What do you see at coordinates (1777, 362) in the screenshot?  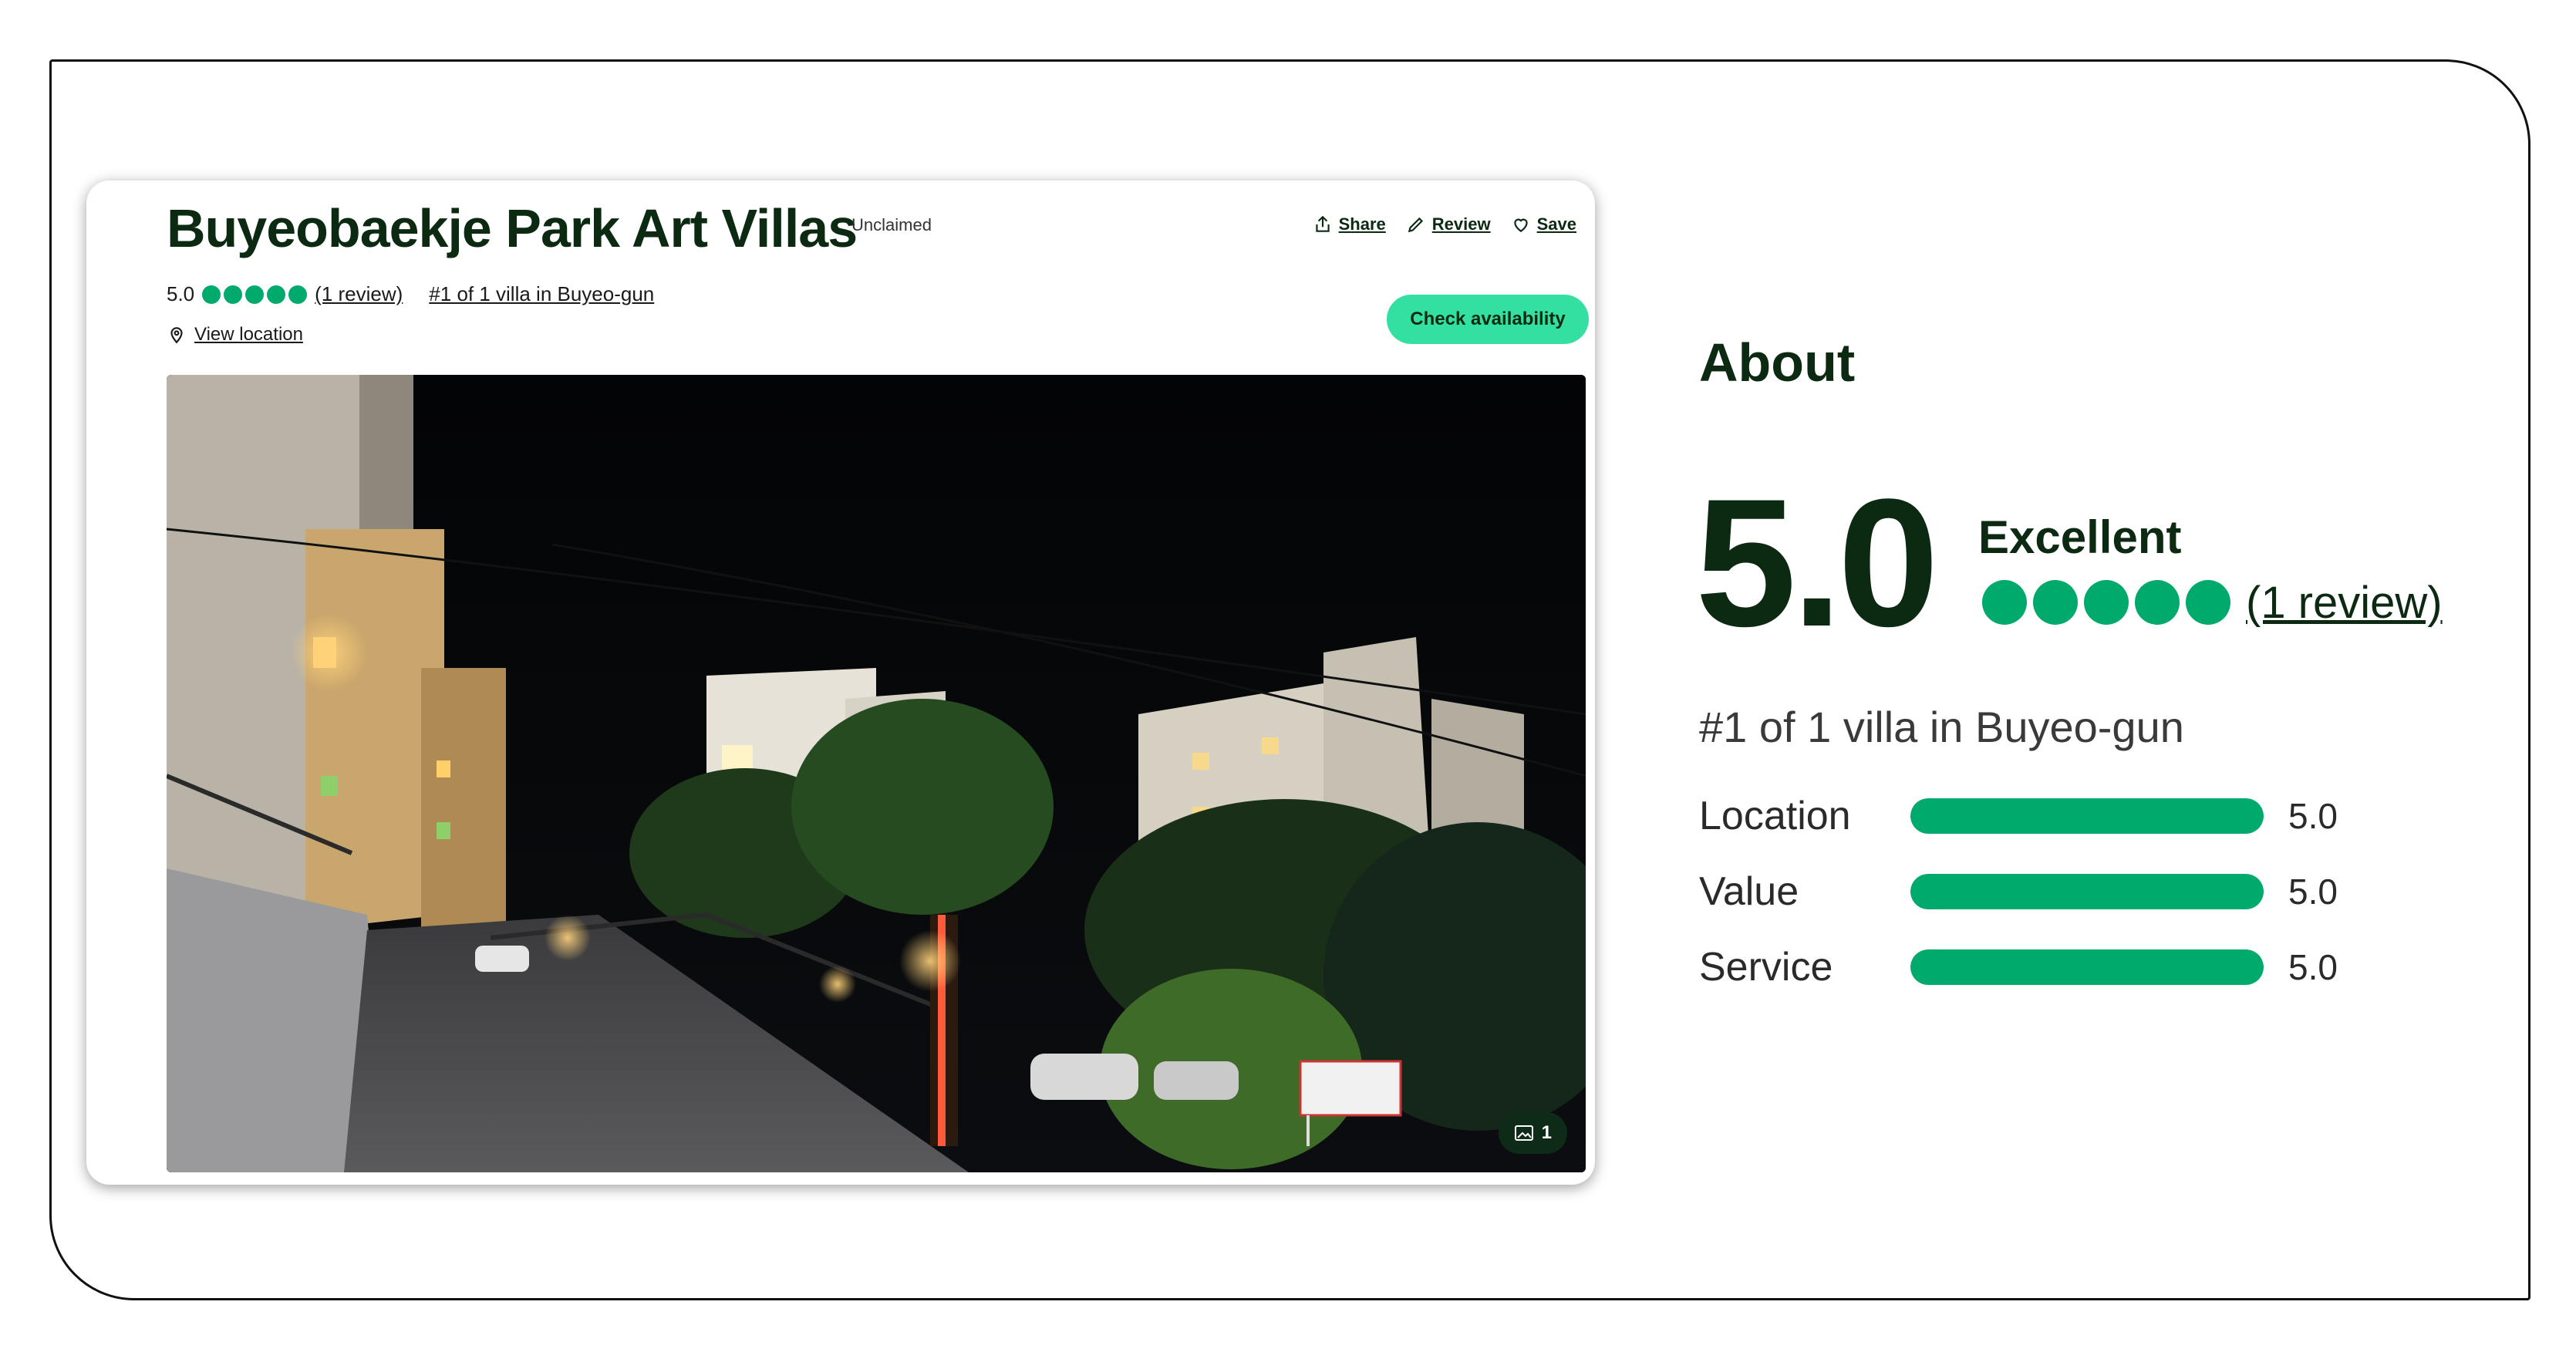 I see `about-heading: About` at bounding box center [1777, 362].